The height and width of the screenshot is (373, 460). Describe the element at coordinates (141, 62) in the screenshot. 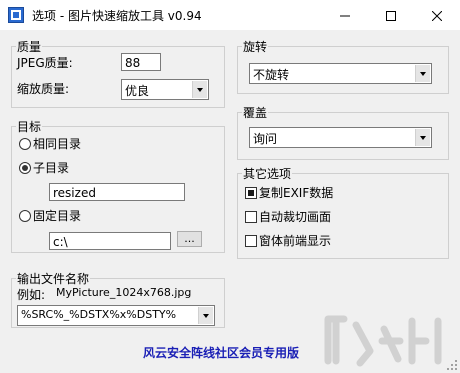

I see `jpeg-quality-input: 88` at that location.